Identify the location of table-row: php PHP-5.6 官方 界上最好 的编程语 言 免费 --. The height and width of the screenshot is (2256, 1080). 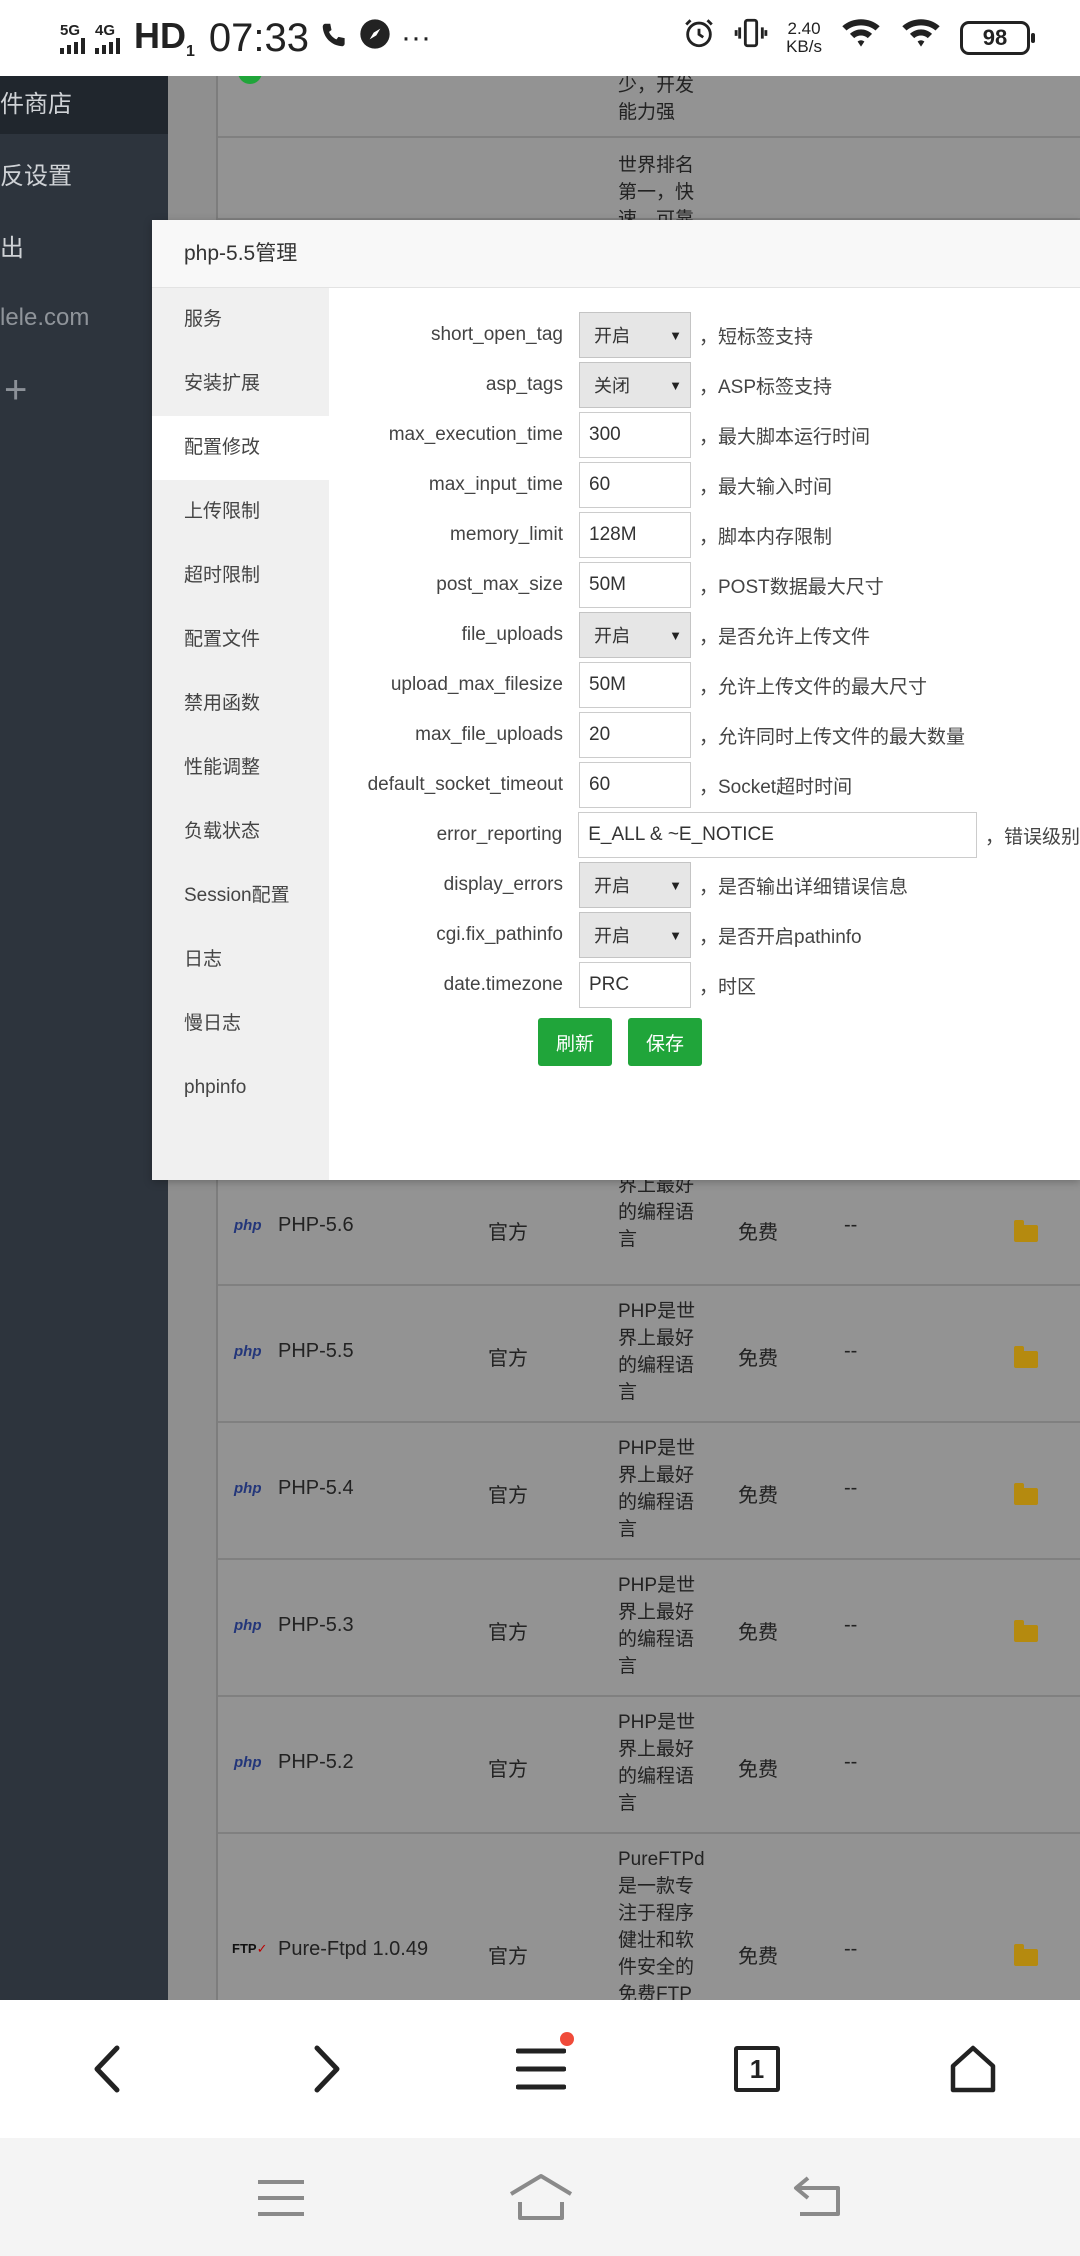
(649, 1230).